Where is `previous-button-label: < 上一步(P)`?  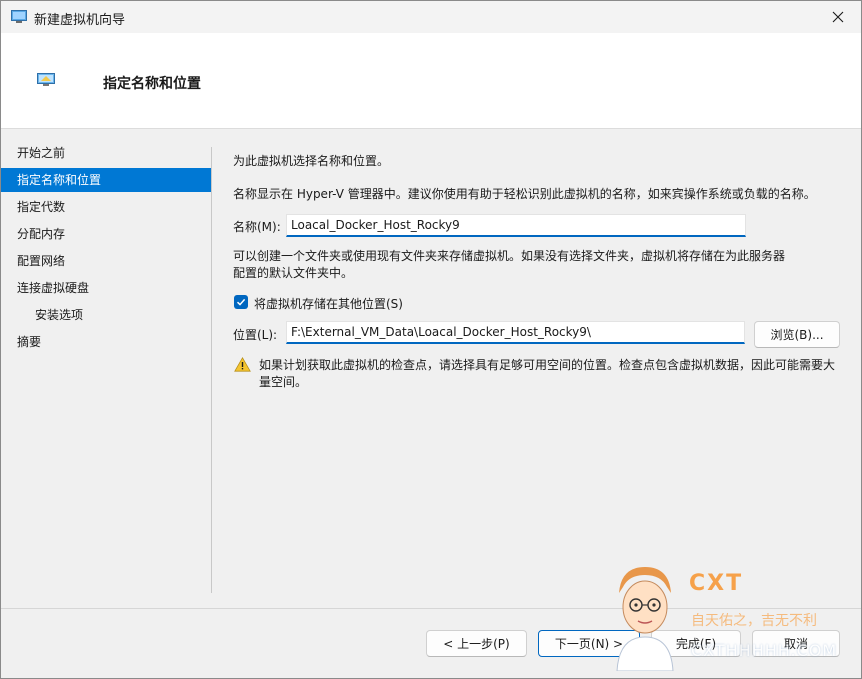
previous-button-label: < 上一步(P) is located at coordinates (476, 644).